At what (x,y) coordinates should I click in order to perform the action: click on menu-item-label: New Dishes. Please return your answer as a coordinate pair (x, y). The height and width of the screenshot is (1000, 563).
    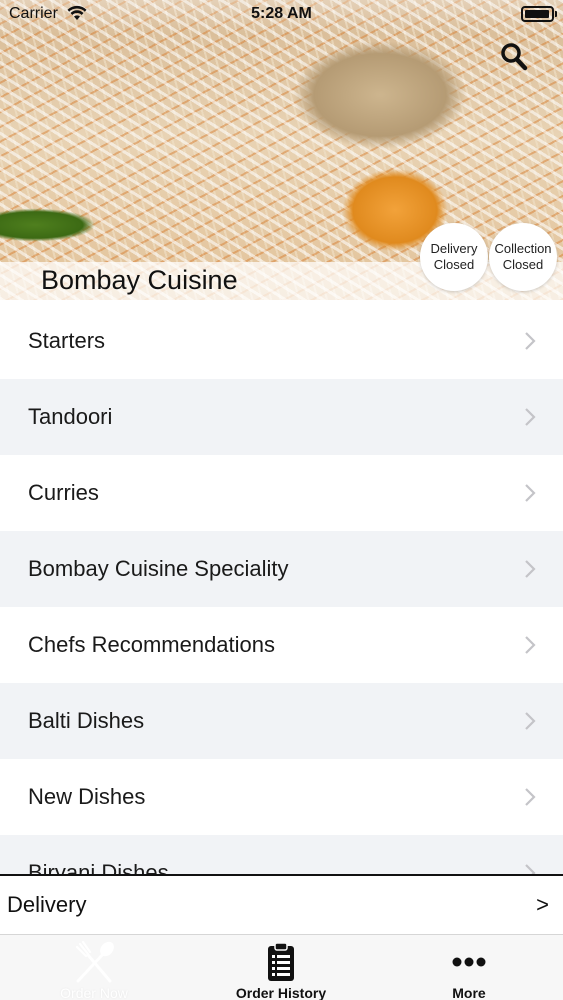
    Looking at the image, I should click on (87, 796).